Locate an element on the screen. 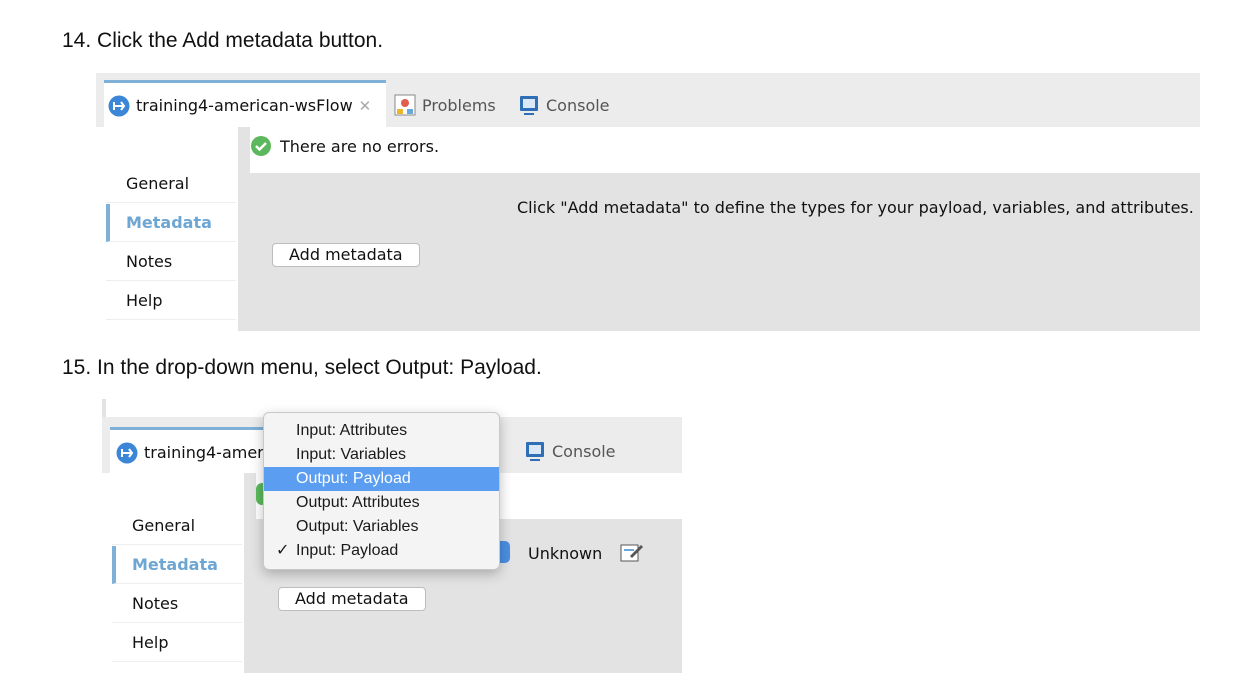  tab-problems-label: Problems is located at coordinates (459, 105).